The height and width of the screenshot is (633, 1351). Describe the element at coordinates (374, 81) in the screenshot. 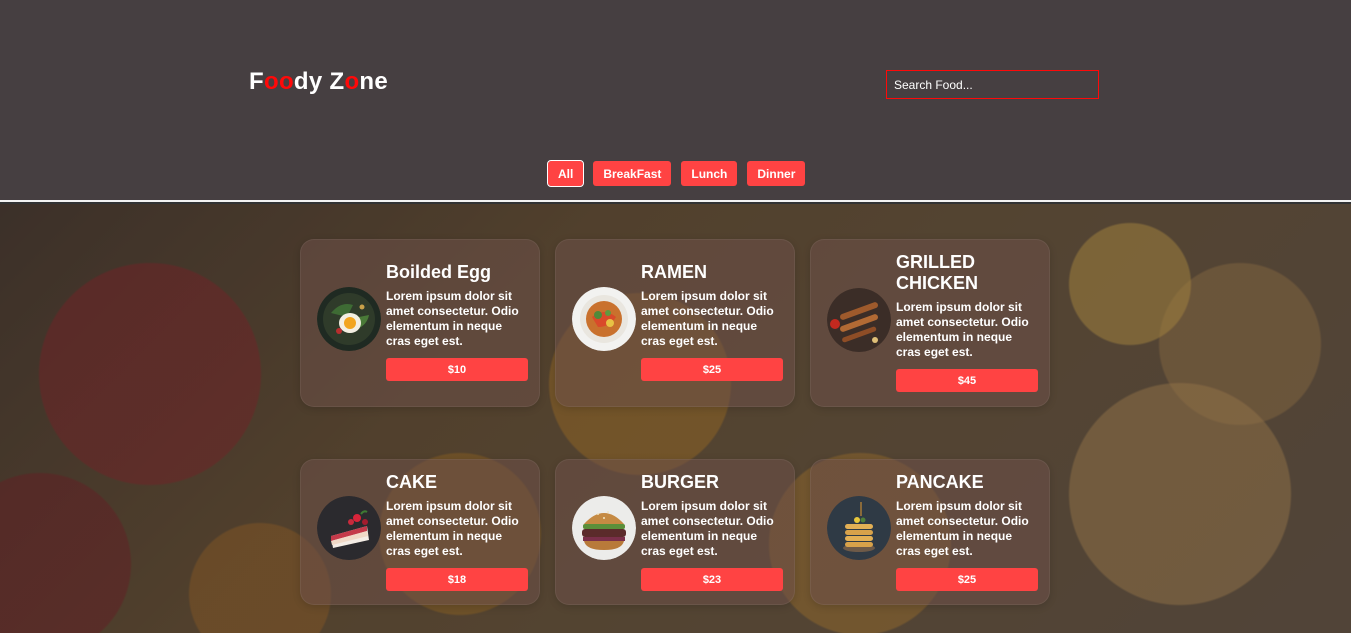

I see `logo-letters: ne` at that location.